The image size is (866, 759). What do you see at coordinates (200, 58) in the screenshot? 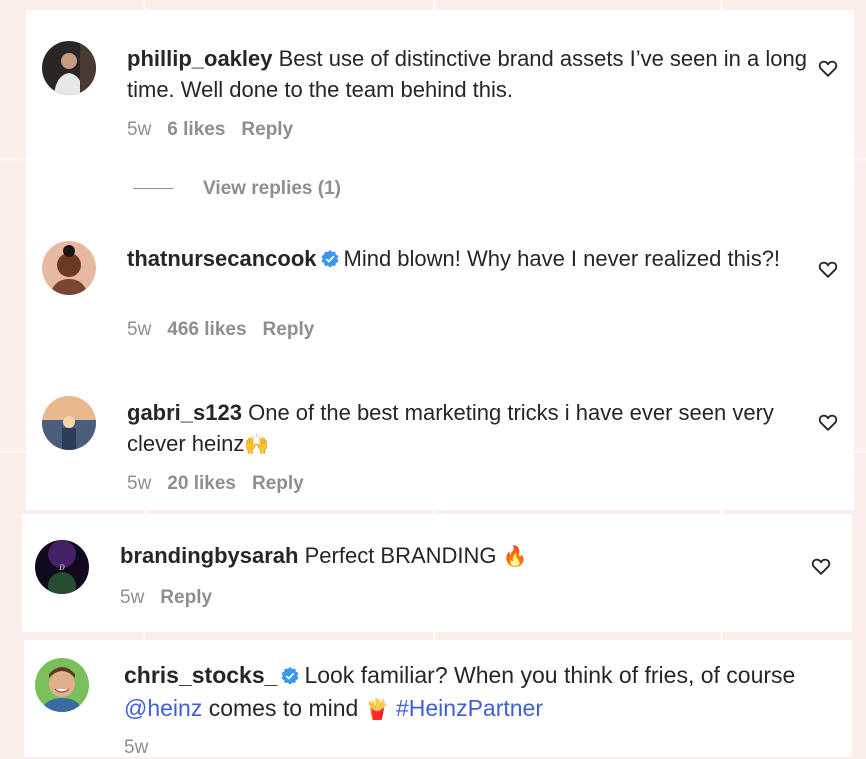
I see `username-link: phillip_oakley` at bounding box center [200, 58].